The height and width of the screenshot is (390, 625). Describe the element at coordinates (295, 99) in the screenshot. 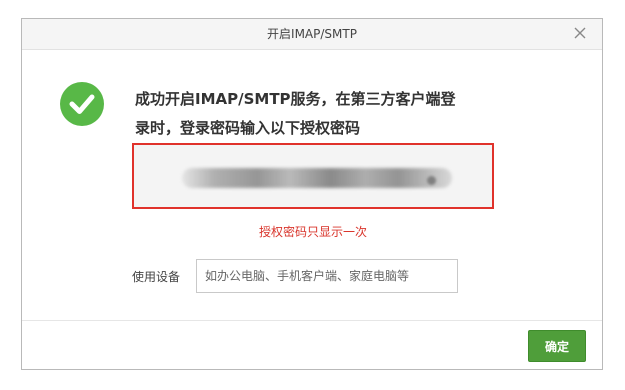

I see `success-message-line-1: 成功开启IMAP/SMTP服务，在第三方客户端登` at that location.